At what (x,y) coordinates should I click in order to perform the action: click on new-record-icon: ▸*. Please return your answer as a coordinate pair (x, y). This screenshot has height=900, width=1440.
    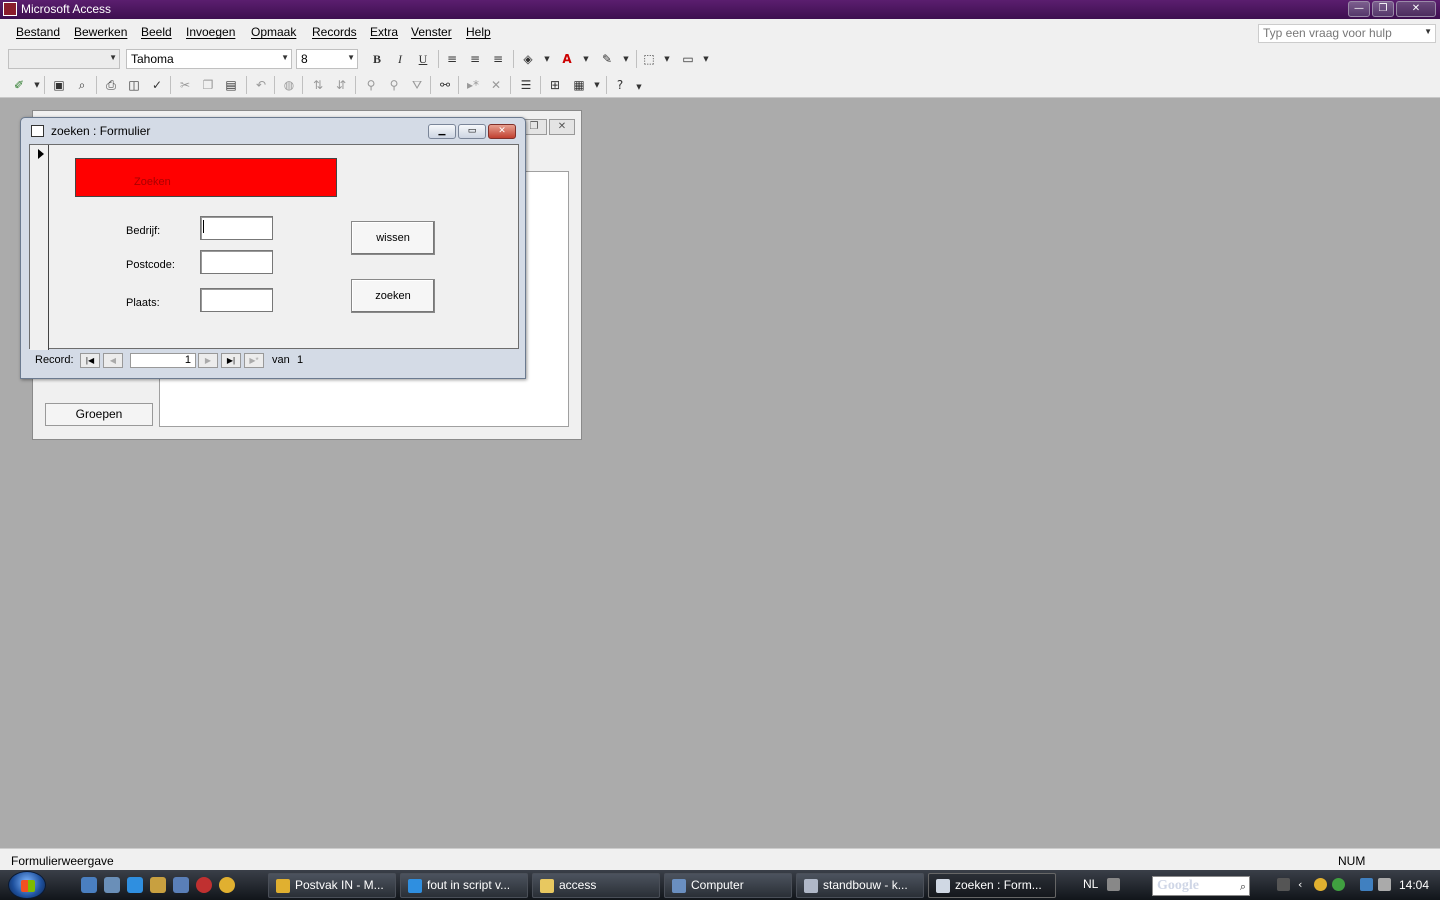
    Looking at the image, I should click on (473, 85).